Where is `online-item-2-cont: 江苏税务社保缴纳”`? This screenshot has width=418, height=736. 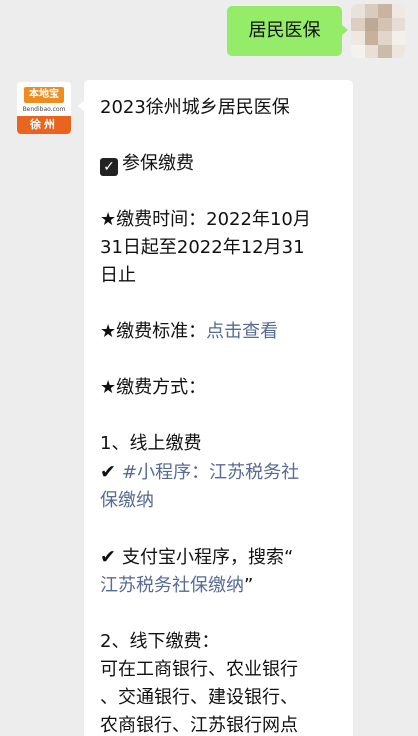 online-item-2-cont: 江苏税务社保缴纳” is located at coordinates (219, 586).